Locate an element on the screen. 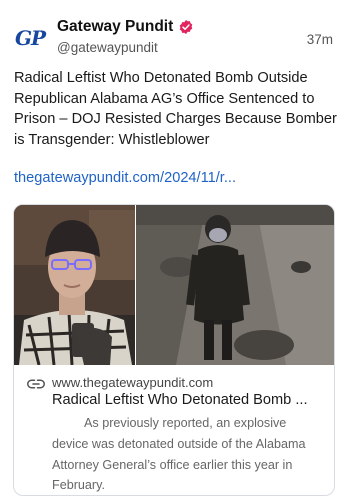 The height and width of the screenshot is (500, 347). portrait-illustration is located at coordinates (74, 285).